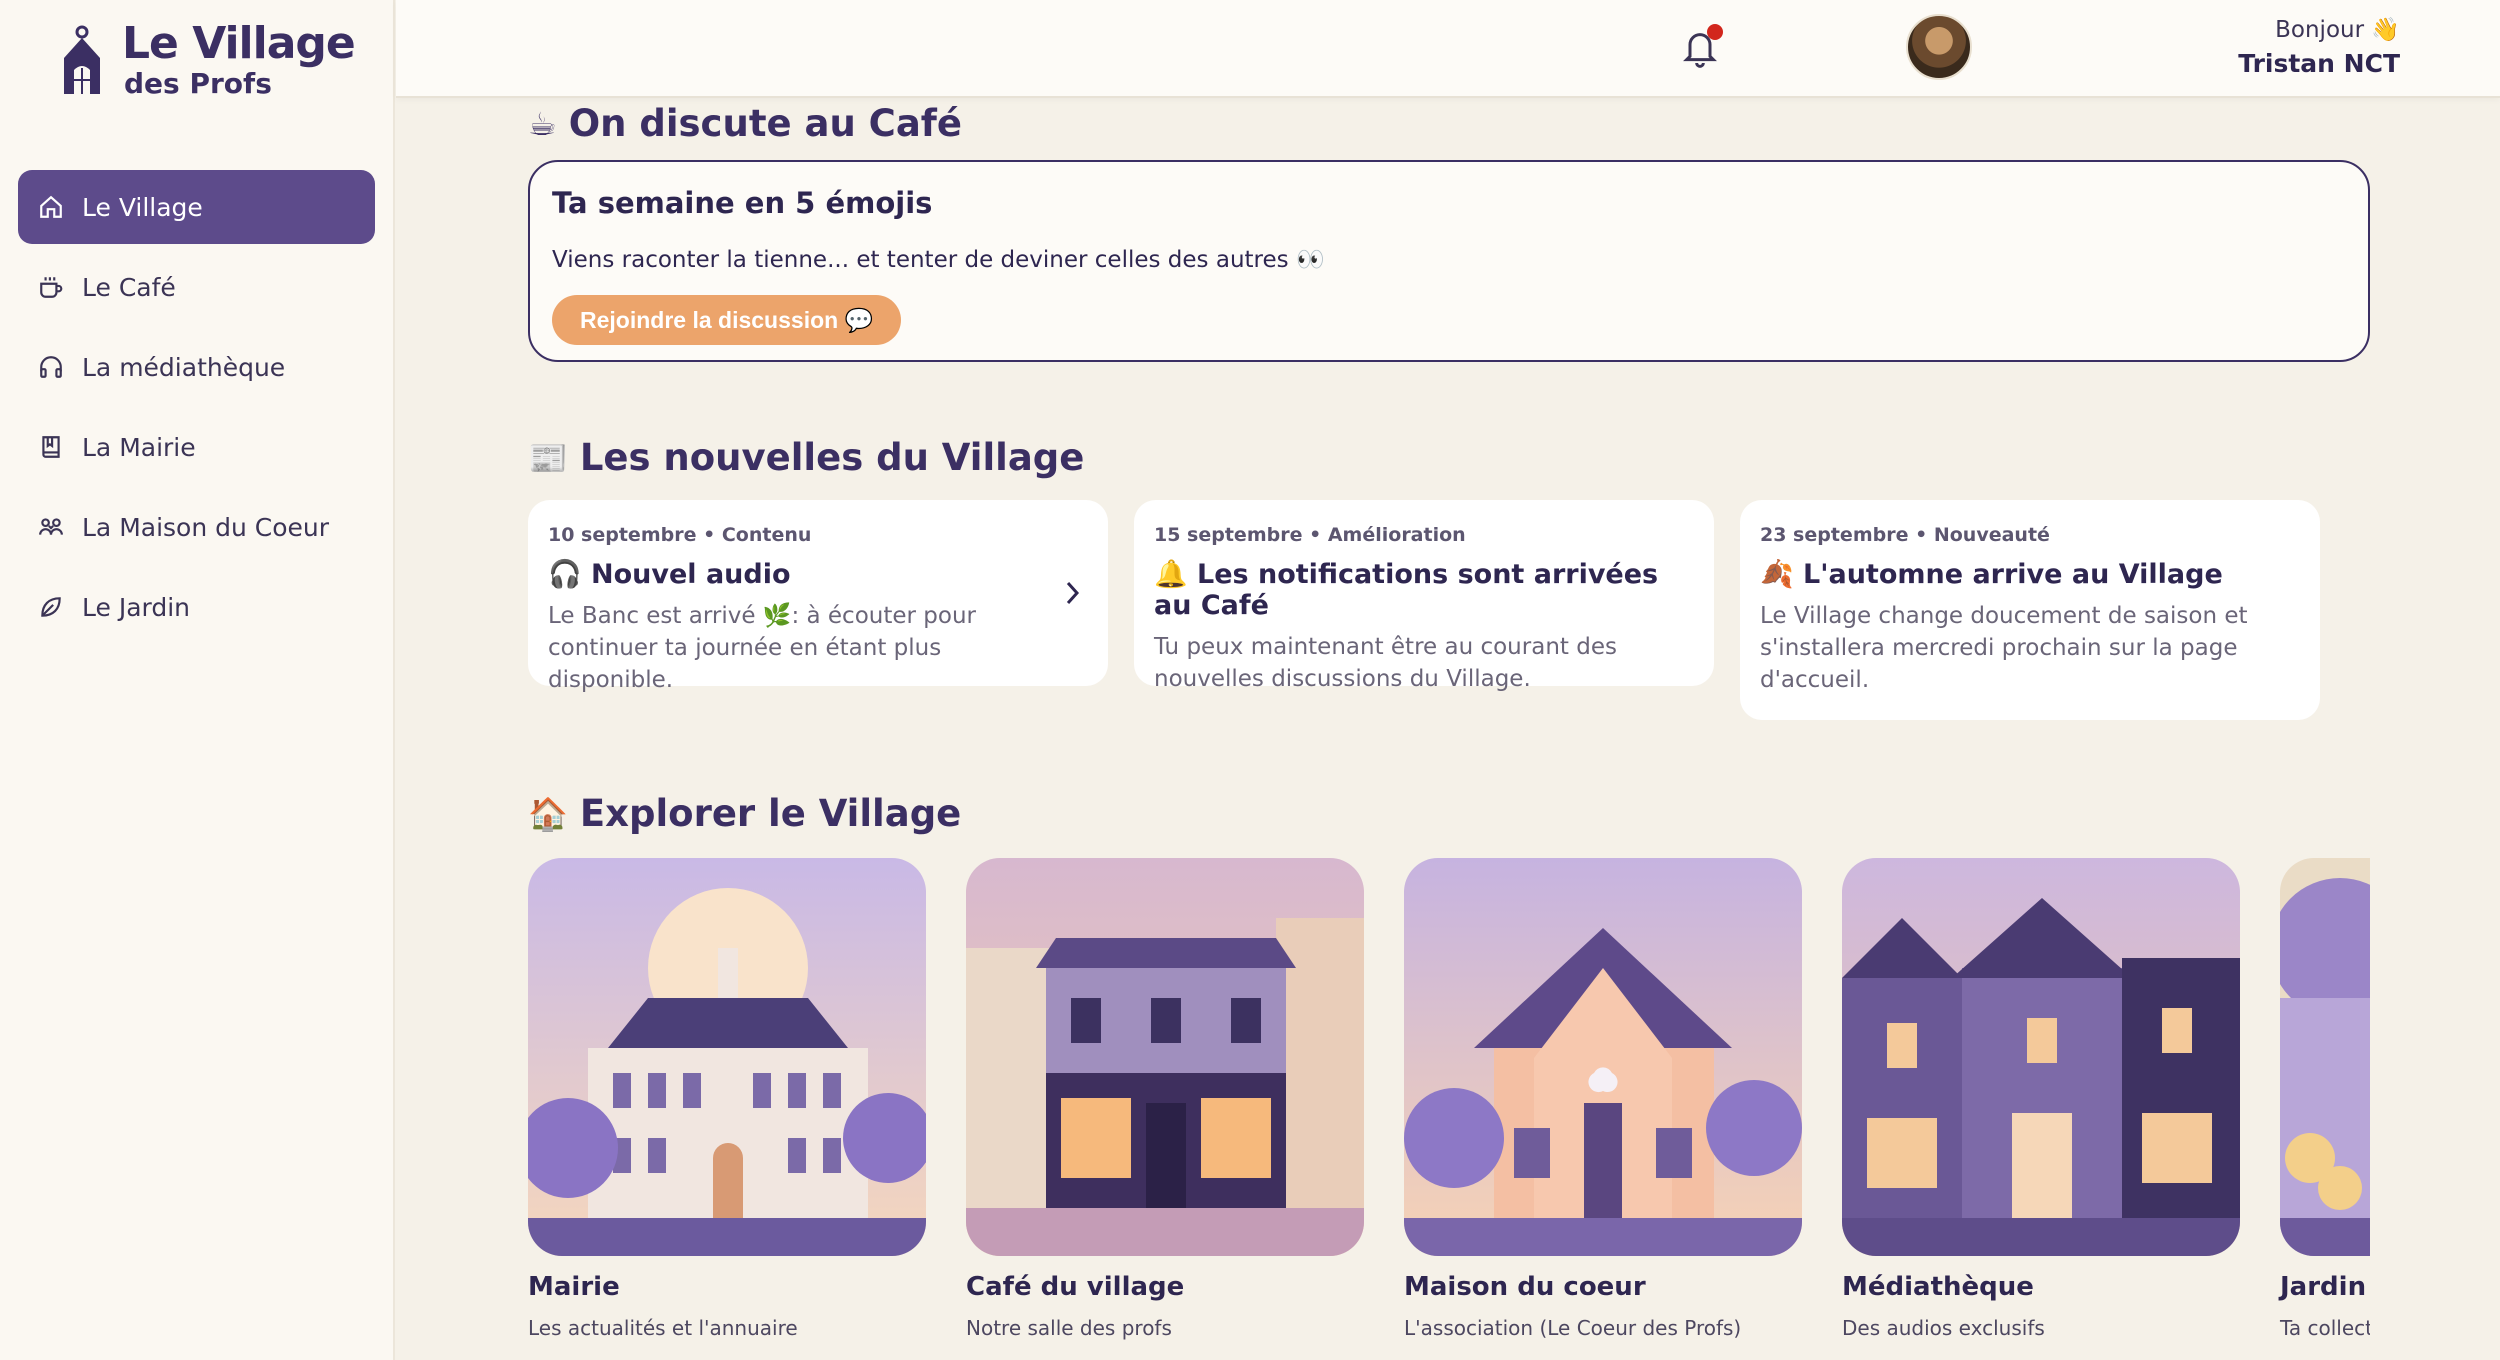 Image resolution: width=2500 pixels, height=1360 pixels. I want to click on sidebar-item-label: La médiathèque, so click(184, 367).